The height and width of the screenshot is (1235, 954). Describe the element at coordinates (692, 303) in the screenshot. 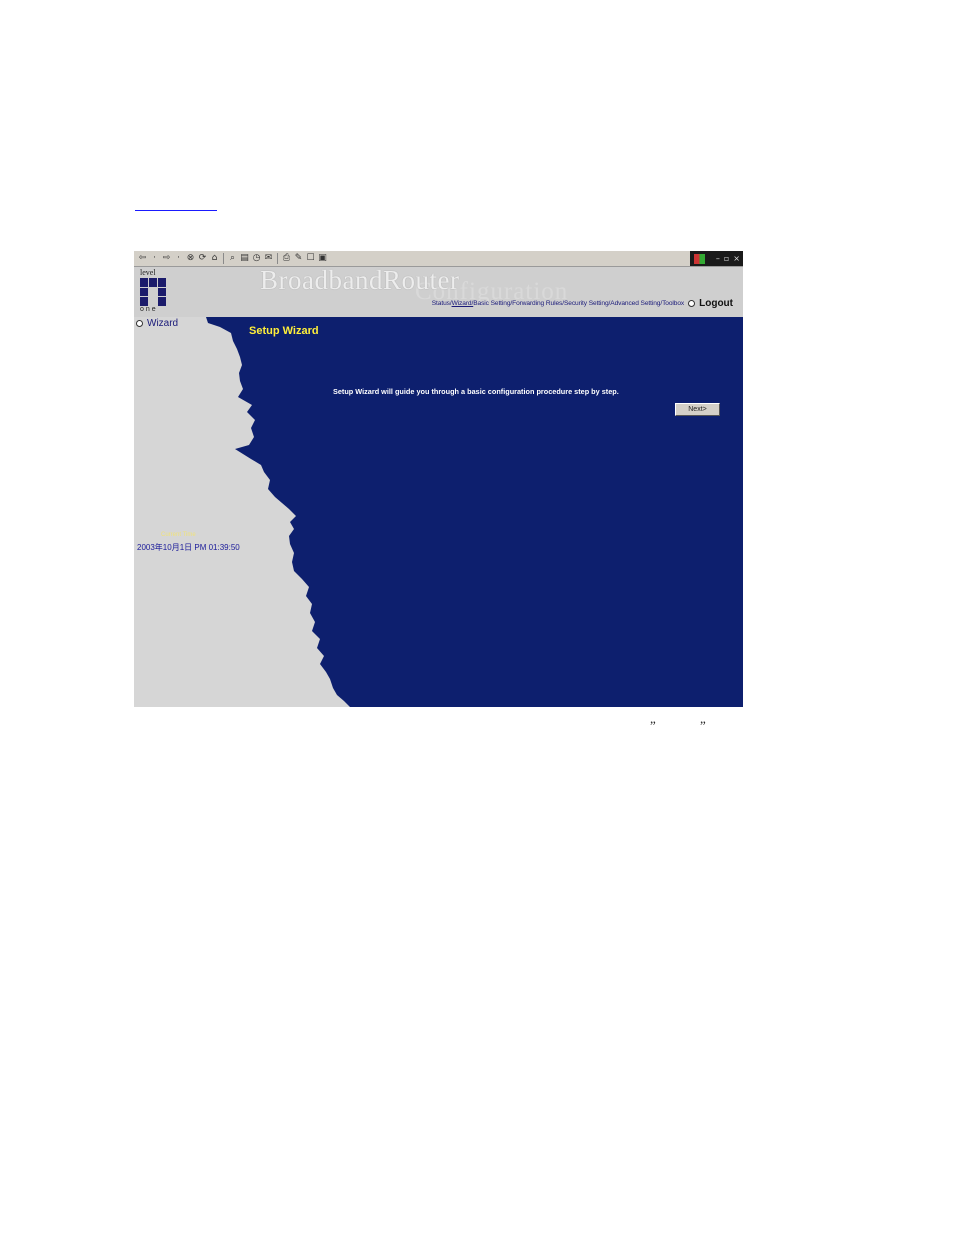

I see `logout-radio-icon` at that location.